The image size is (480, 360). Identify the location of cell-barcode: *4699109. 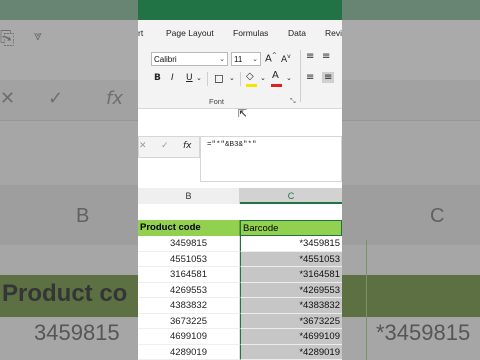
(291, 337).